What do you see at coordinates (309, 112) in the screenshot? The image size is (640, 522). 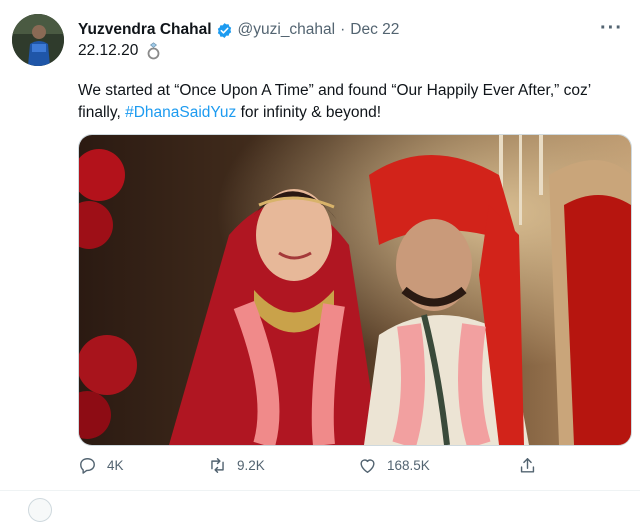 I see `tweet-text-part2: for infinity & beyond!` at bounding box center [309, 112].